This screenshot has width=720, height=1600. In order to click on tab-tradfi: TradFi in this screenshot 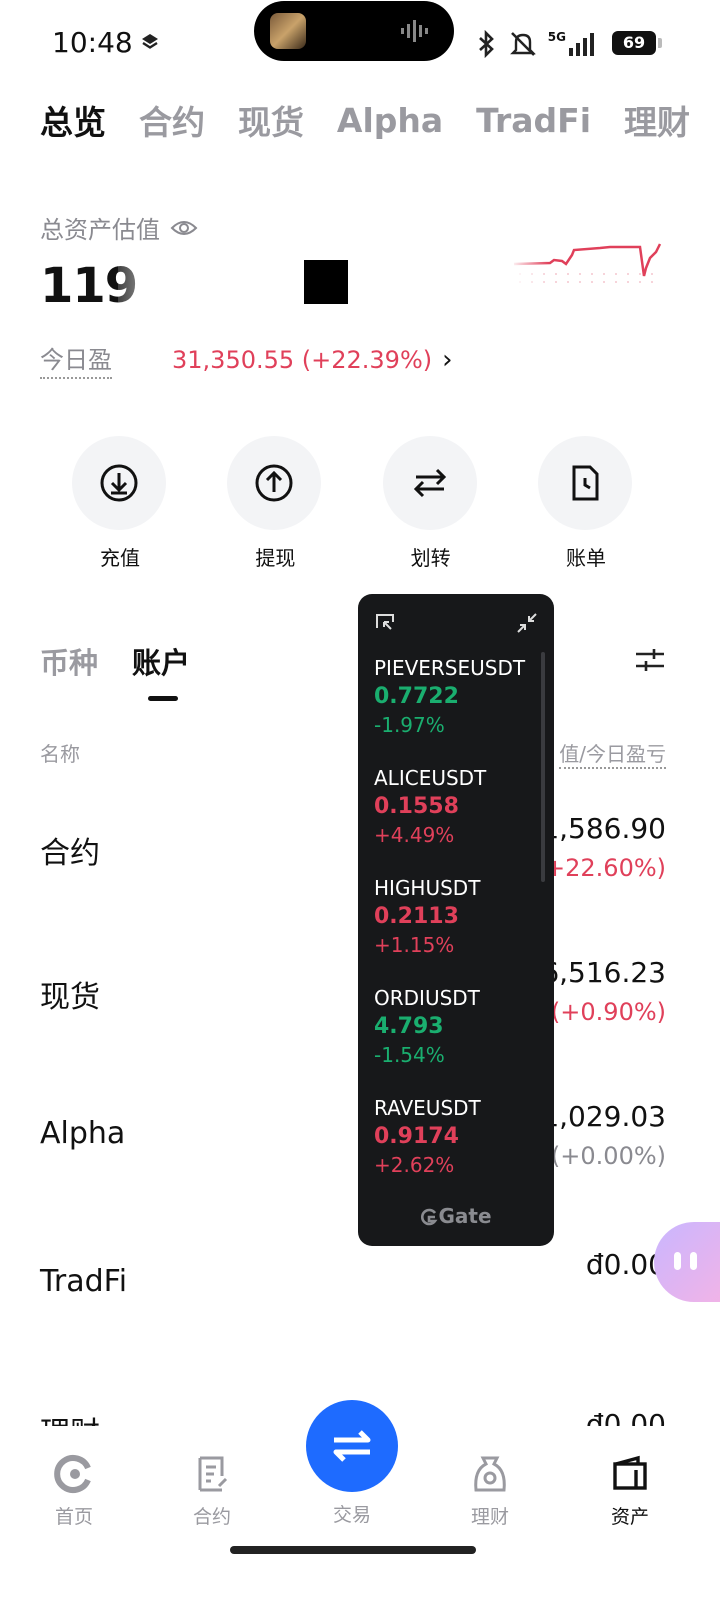, I will do `click(533, 120)`.